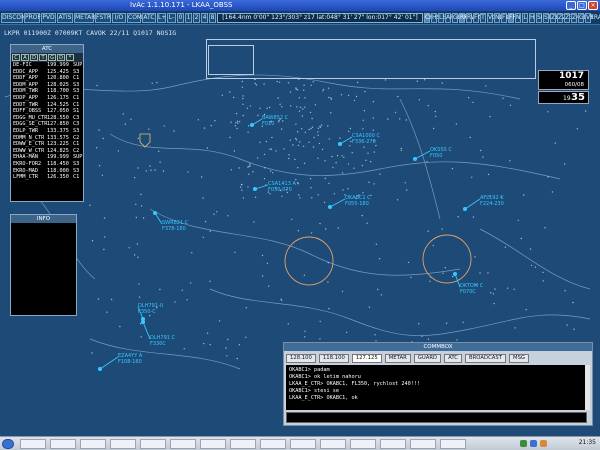 Image resolution: width=600 pixels, height=450 pixels. Describe the element at coordinates (47, 111) in the screenshot. I see `atc-row: EDFF_OBSS 127.050 S1` at that location.